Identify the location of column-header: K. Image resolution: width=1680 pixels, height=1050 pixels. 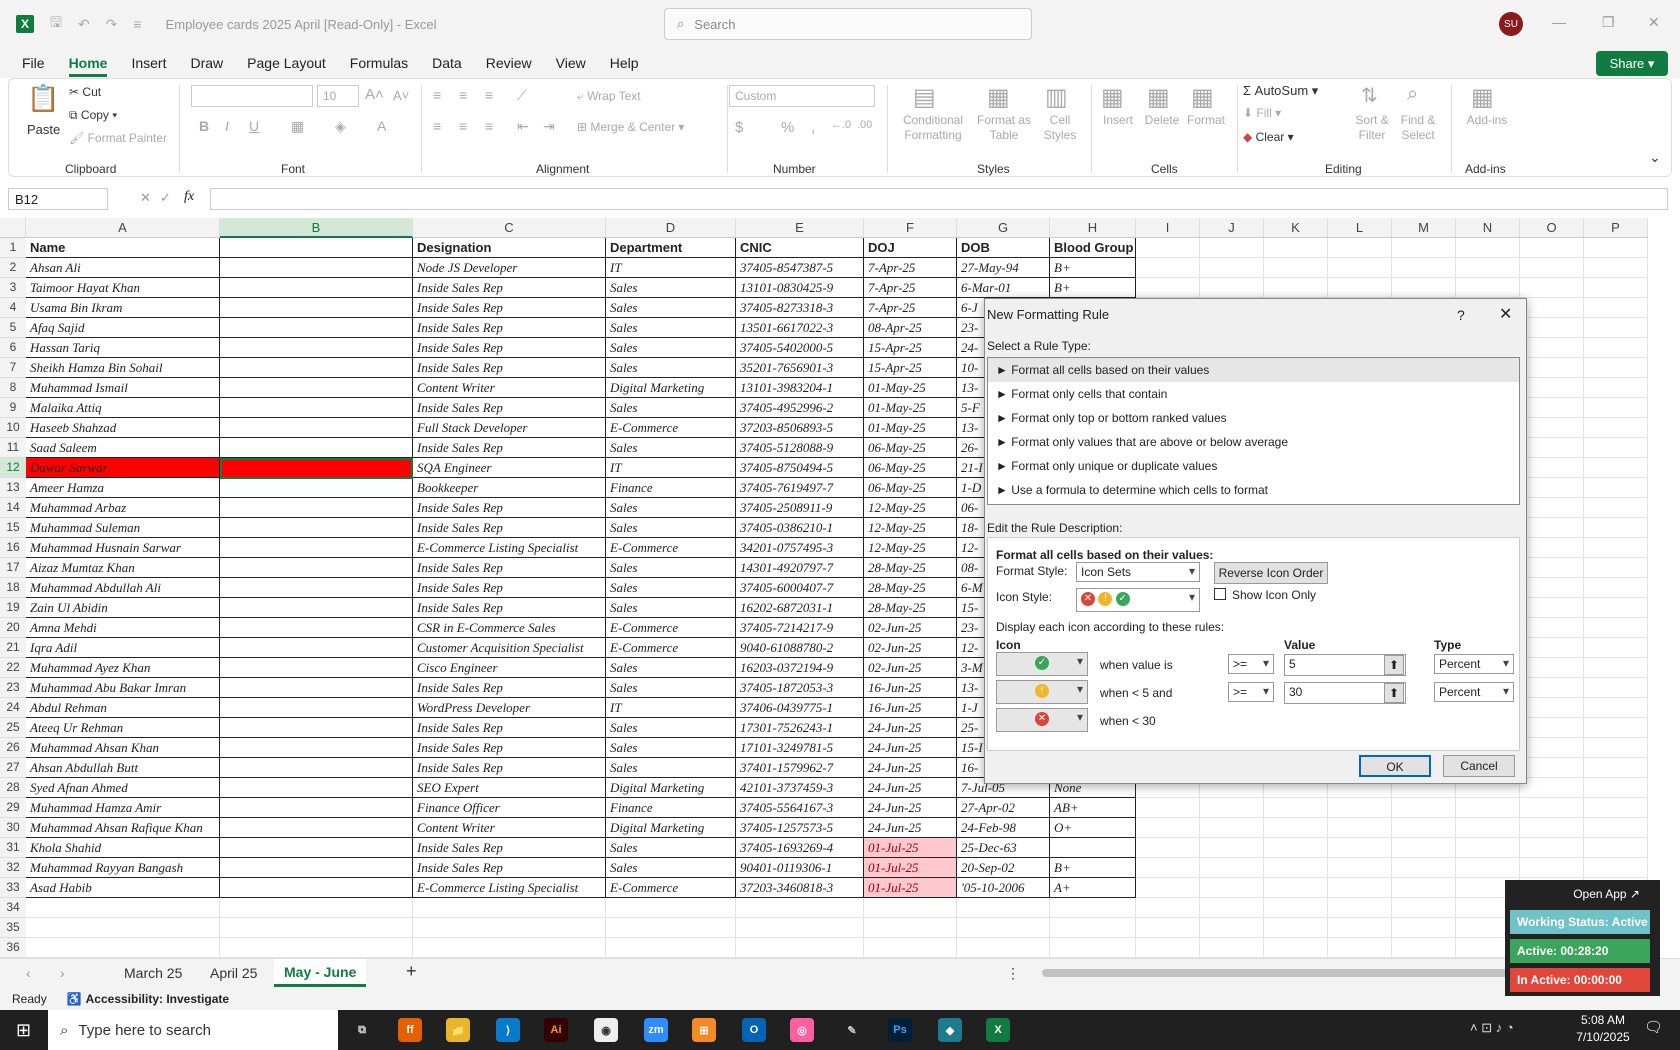
(1296, 228).